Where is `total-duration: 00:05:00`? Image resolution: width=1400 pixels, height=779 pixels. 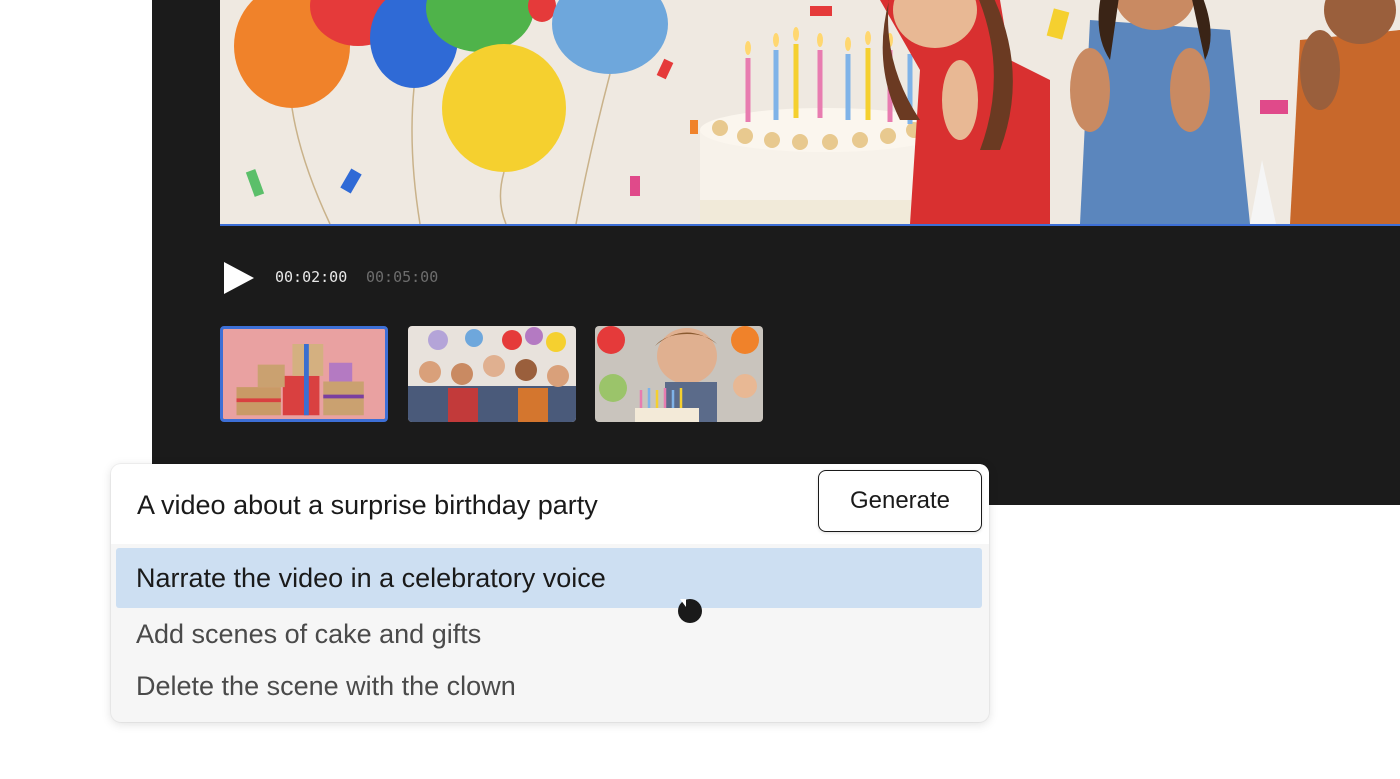
total-duration: 00:05:00 is located at coordinates (402, 277).